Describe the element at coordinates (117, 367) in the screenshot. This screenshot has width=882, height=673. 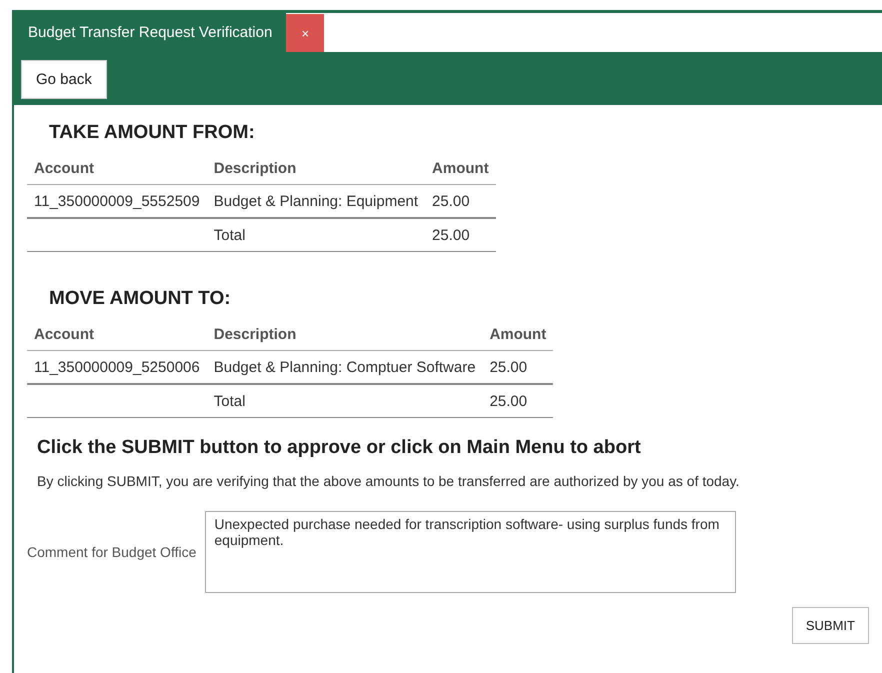
I see `table-cell: 11_350000009_5250006` at that location.